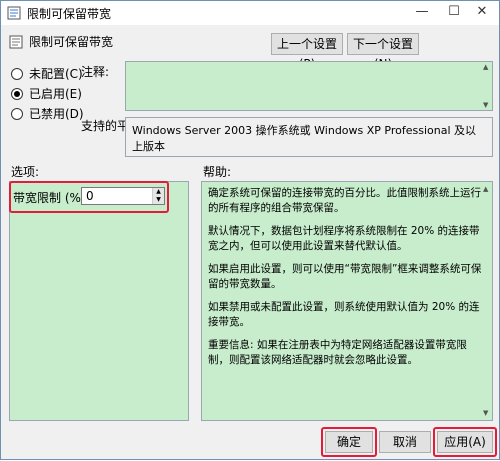 Image resolution: width=500 pixels, height=461 pixels. What do you see at coordinates (89, 197) in the screenshot?
I see `highlight-box-bandwidth` at bounding box center [89, 197].